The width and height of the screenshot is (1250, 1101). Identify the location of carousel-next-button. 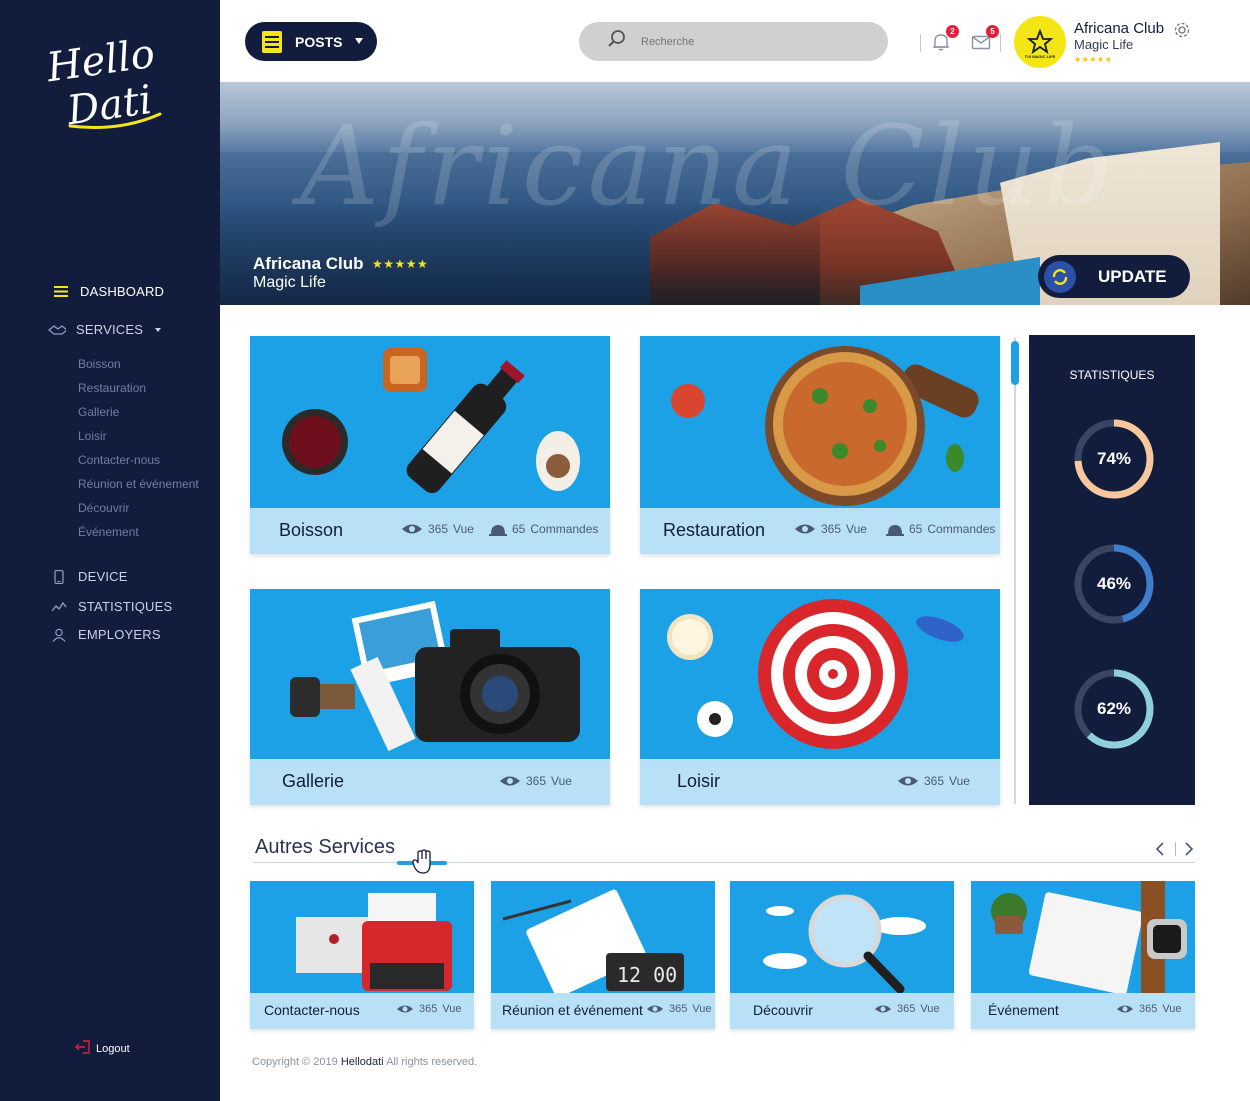
(1189, 851).